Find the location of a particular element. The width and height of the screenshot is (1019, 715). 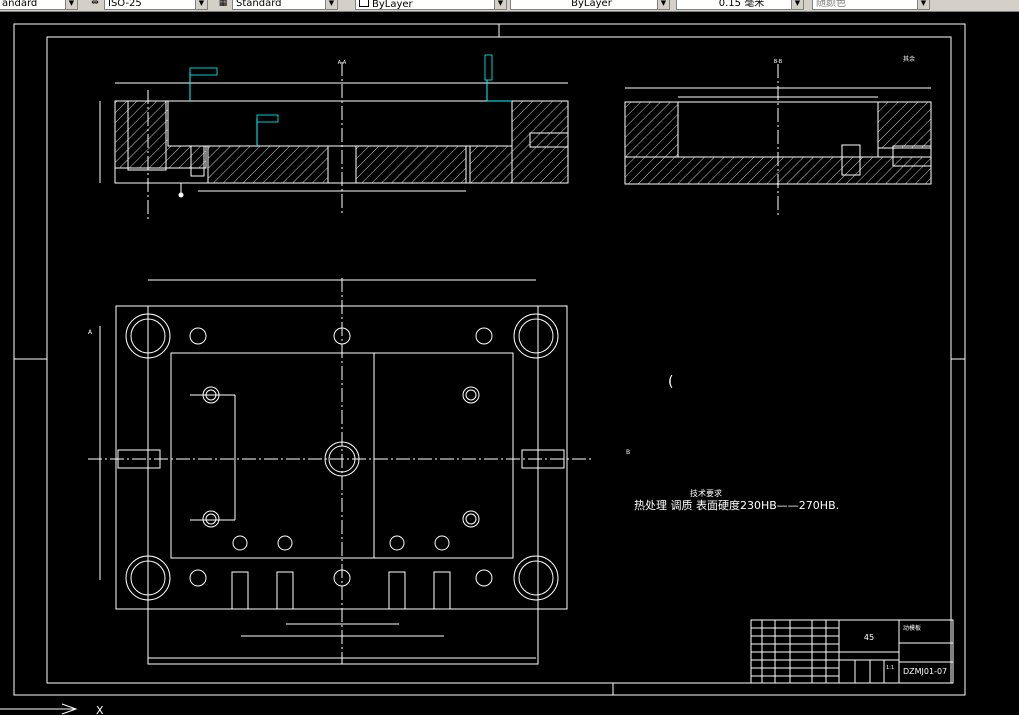

linetype-value: ByLayer is located at coordinates (591, 4).